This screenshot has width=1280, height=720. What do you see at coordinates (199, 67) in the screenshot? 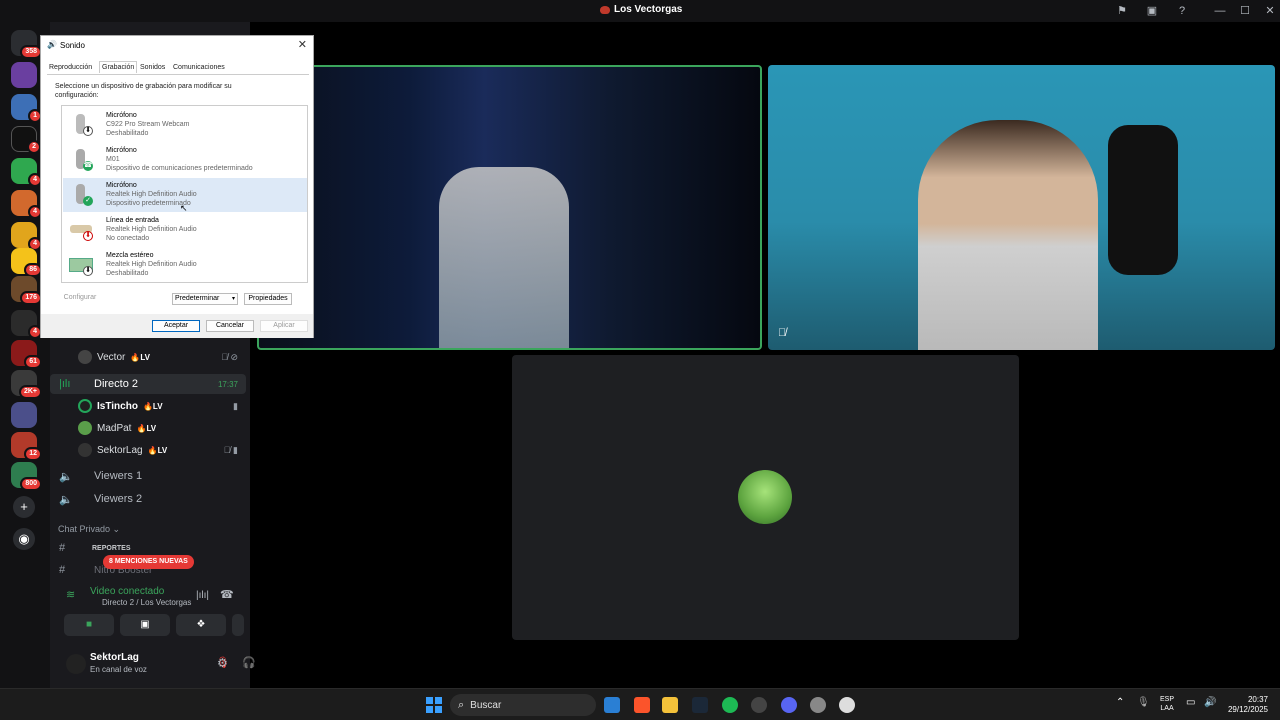
I see `tab-comunicaciones: Comunicaciones` at bounding box center [199, 67].